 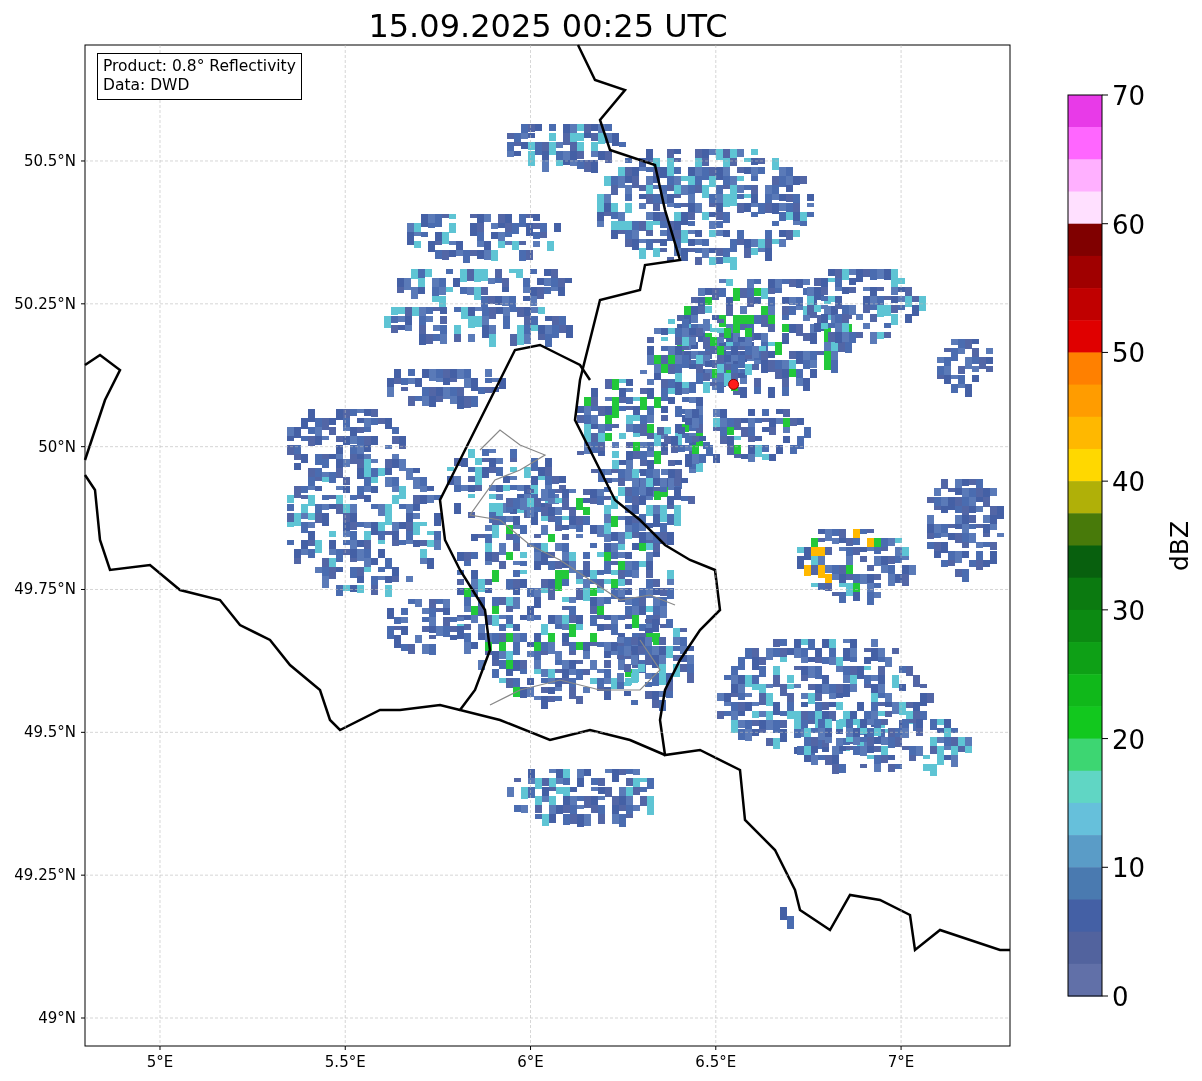 What do you see at coordinates (1129, 739) in the screenshot?
I see `colorbar-tick-label: 20` at bounding box center [1129, 739].